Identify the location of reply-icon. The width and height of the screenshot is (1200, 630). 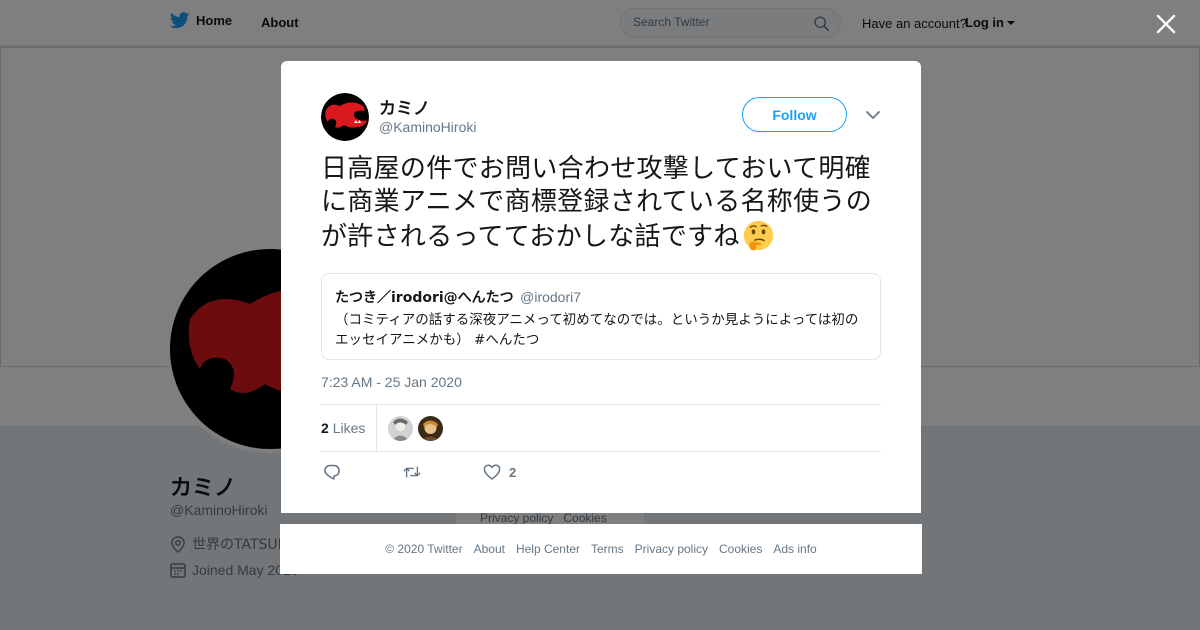
(332, 472).